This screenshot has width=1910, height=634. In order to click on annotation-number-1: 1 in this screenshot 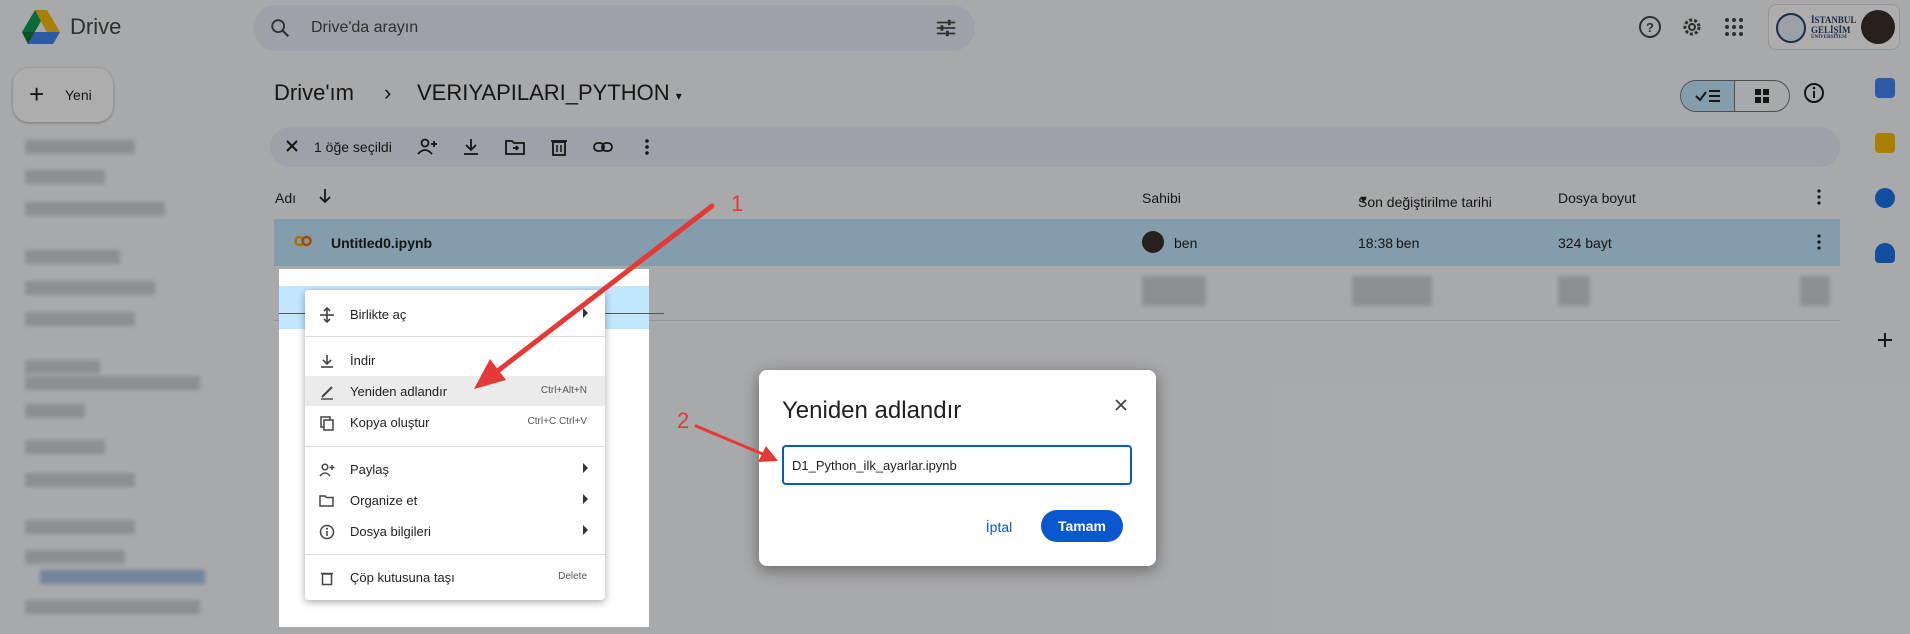, I will do `click(737, 203)`.